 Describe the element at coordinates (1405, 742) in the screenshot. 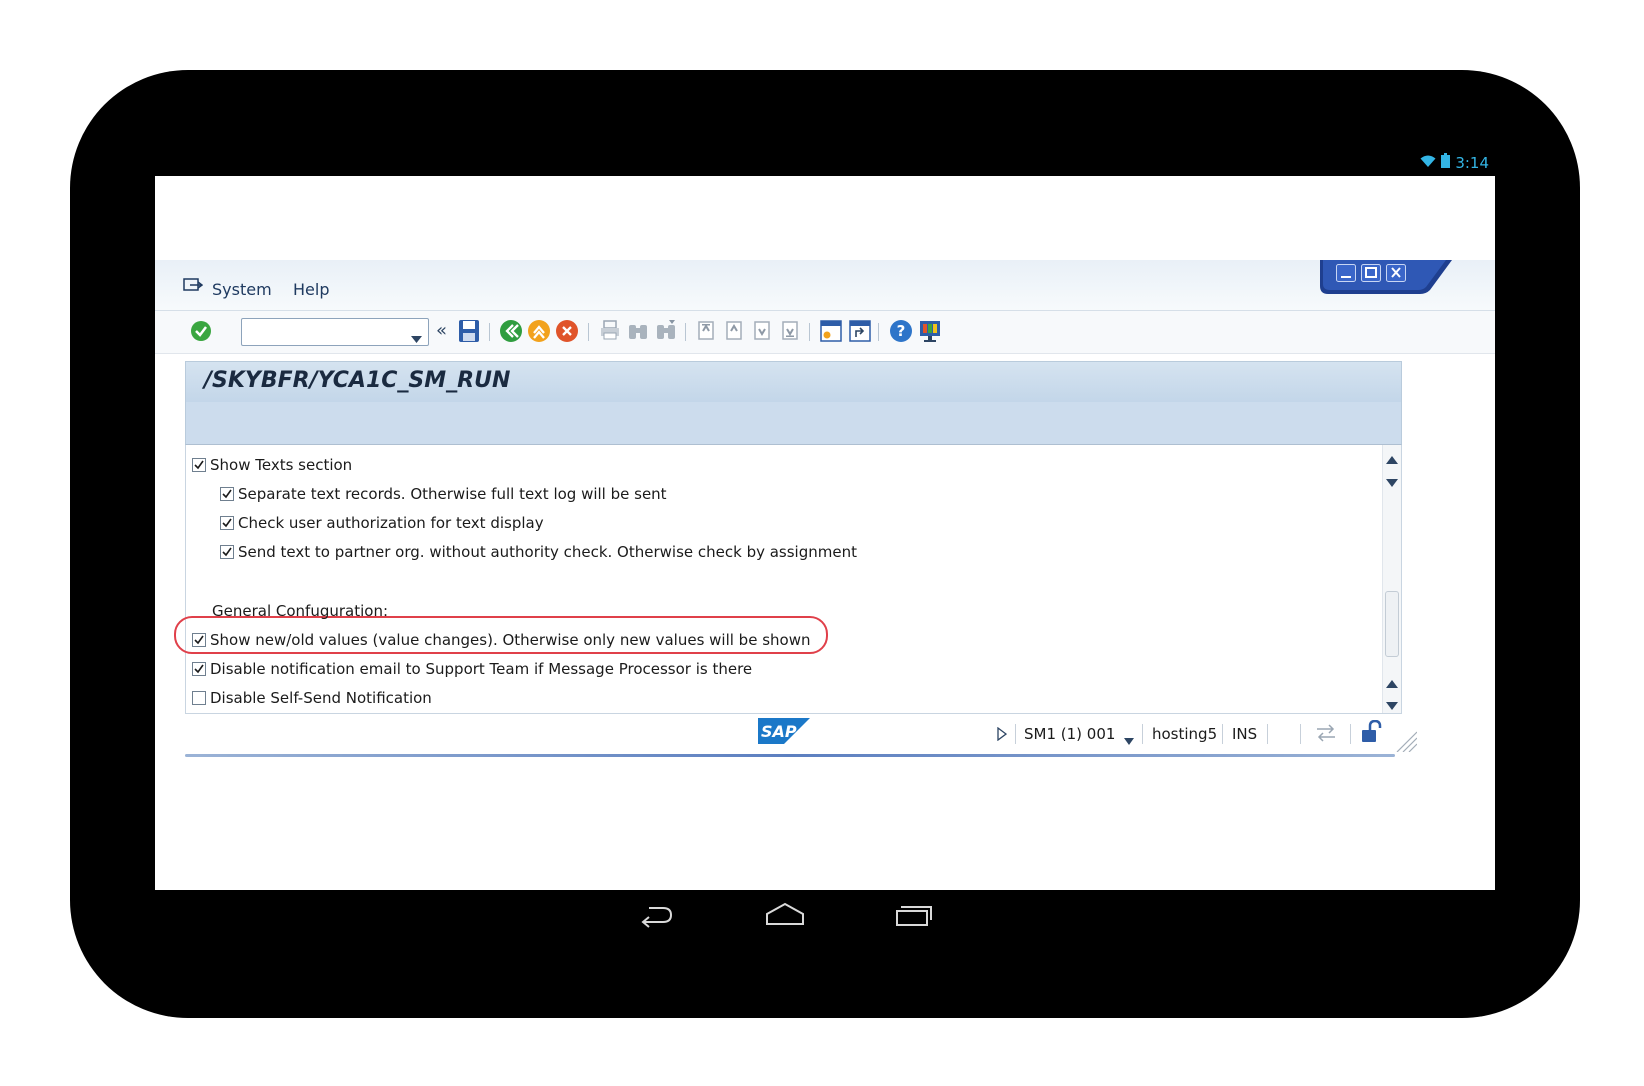

I see `resize-grip-icon` at that location.